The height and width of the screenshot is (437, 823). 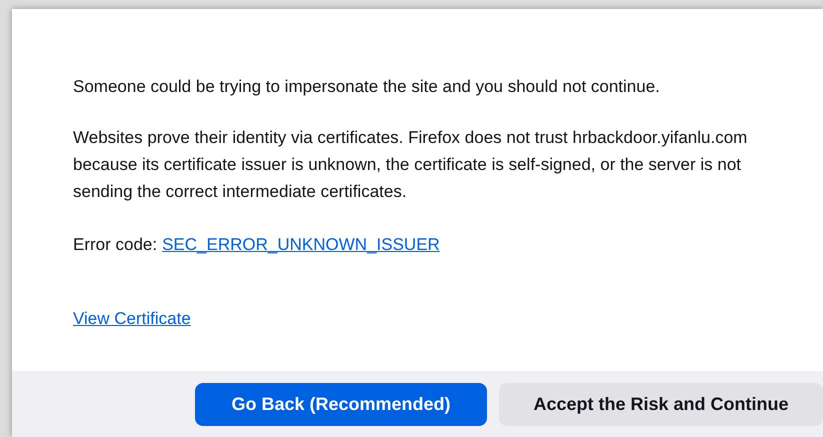 What do you see at coordinates (132, 318) in the screenshot?
I see `view-certificate-link: View Certificate` at bounding box center [132, 318].